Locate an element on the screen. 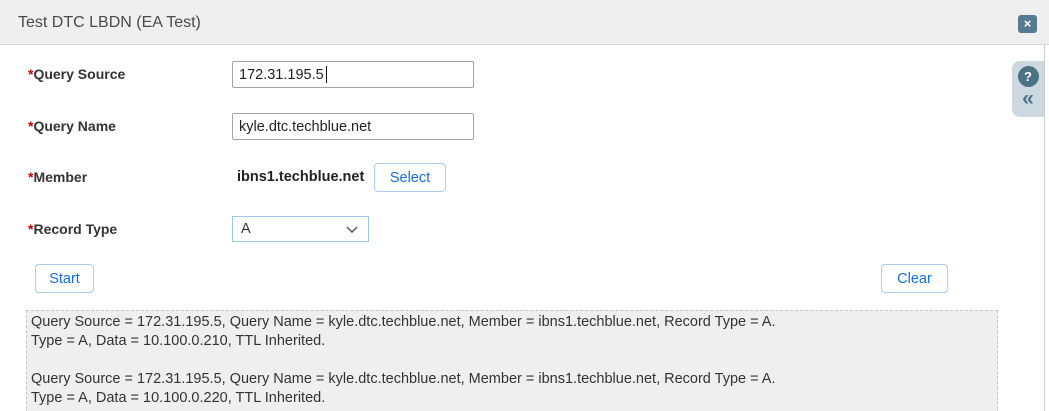  help-icon: ? is located at coordinates (1028, 76).